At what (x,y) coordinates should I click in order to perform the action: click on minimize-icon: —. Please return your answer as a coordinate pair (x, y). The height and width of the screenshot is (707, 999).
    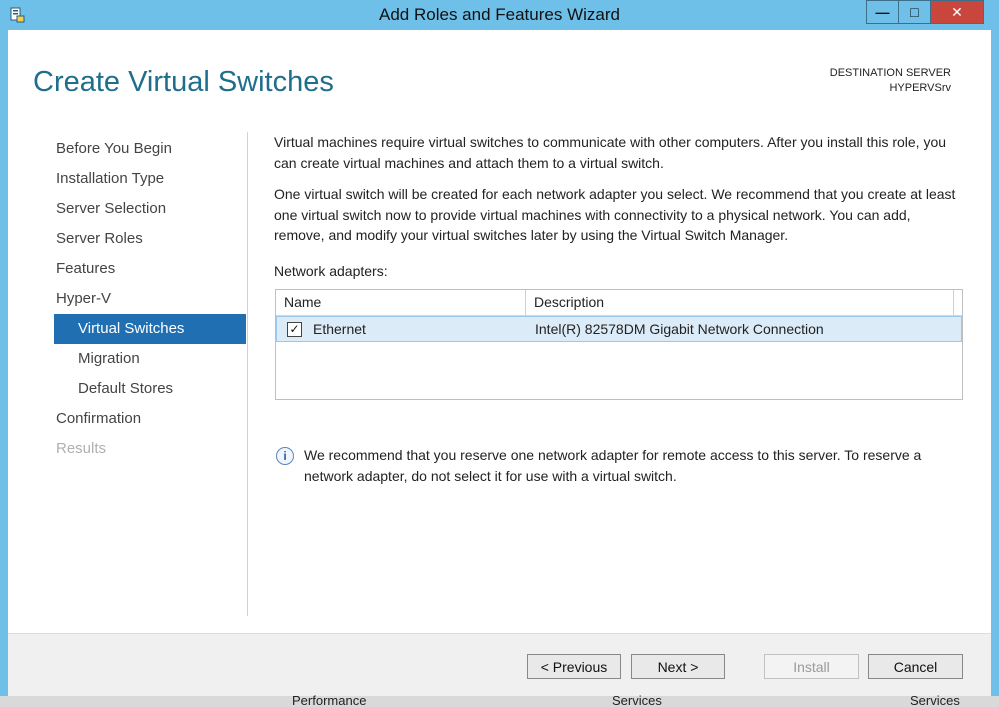
    Looking at the image, I should click on (882, 12).